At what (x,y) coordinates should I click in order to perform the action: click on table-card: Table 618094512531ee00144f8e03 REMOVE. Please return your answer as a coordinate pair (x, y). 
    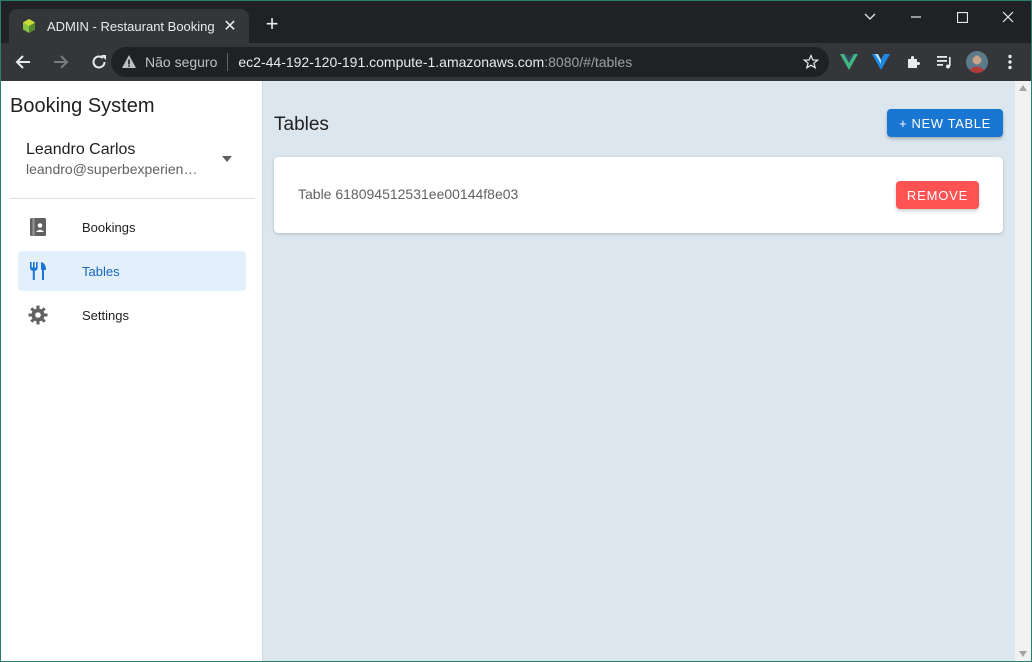
    Looking at the image, I should click on (638, 195).